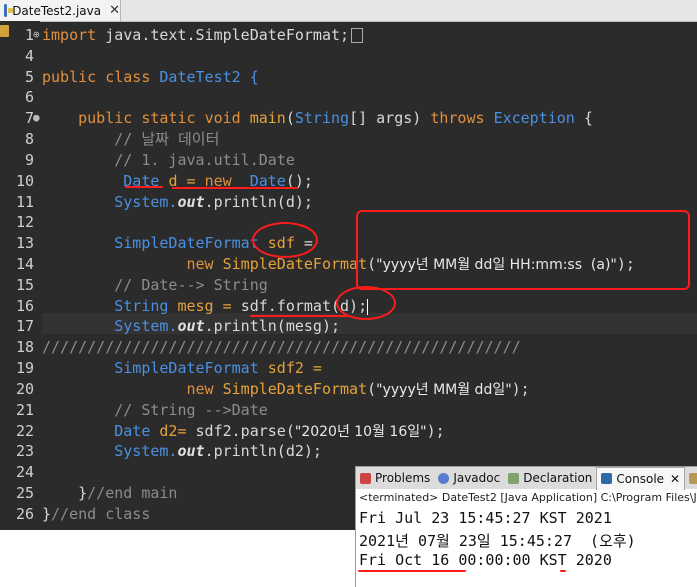 This screenshot has width=697, height=587. I want to click on line-number: 21, so click(24, 410).